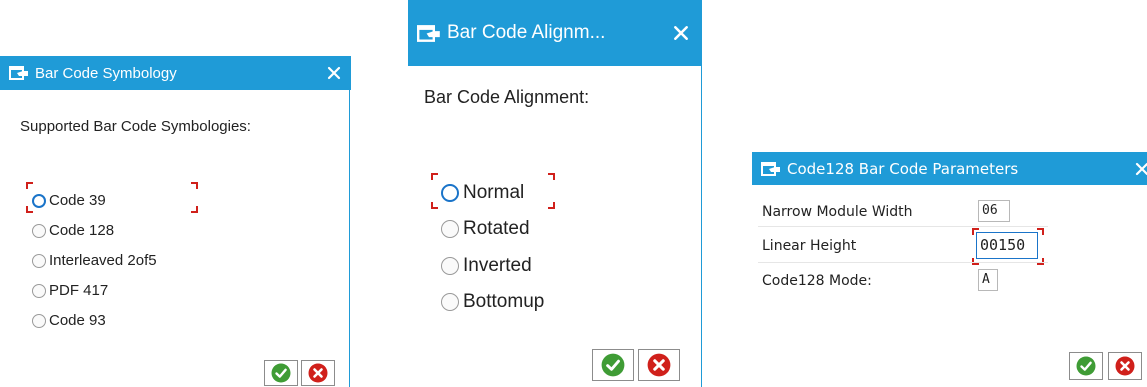 This screenshot has width=1147, height=387. Describe the element at coordinates (103, 260) in the screenshot. I see `radio-label: Interleaved 2of5` at that location.